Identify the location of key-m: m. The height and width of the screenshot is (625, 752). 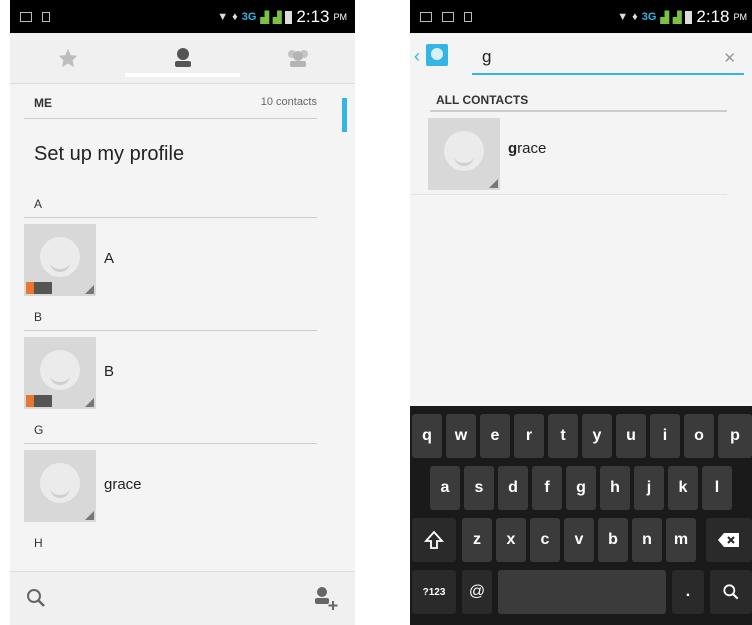
(681, 540).